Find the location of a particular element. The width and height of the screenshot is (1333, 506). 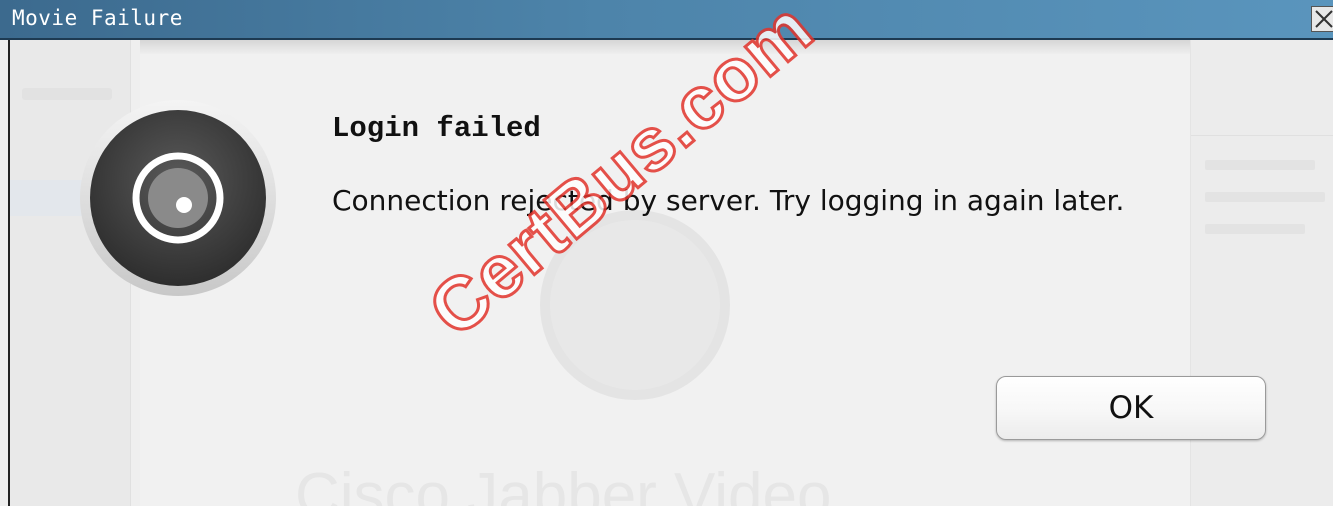

ok-button: OK is located at coordinates (1131, 408).